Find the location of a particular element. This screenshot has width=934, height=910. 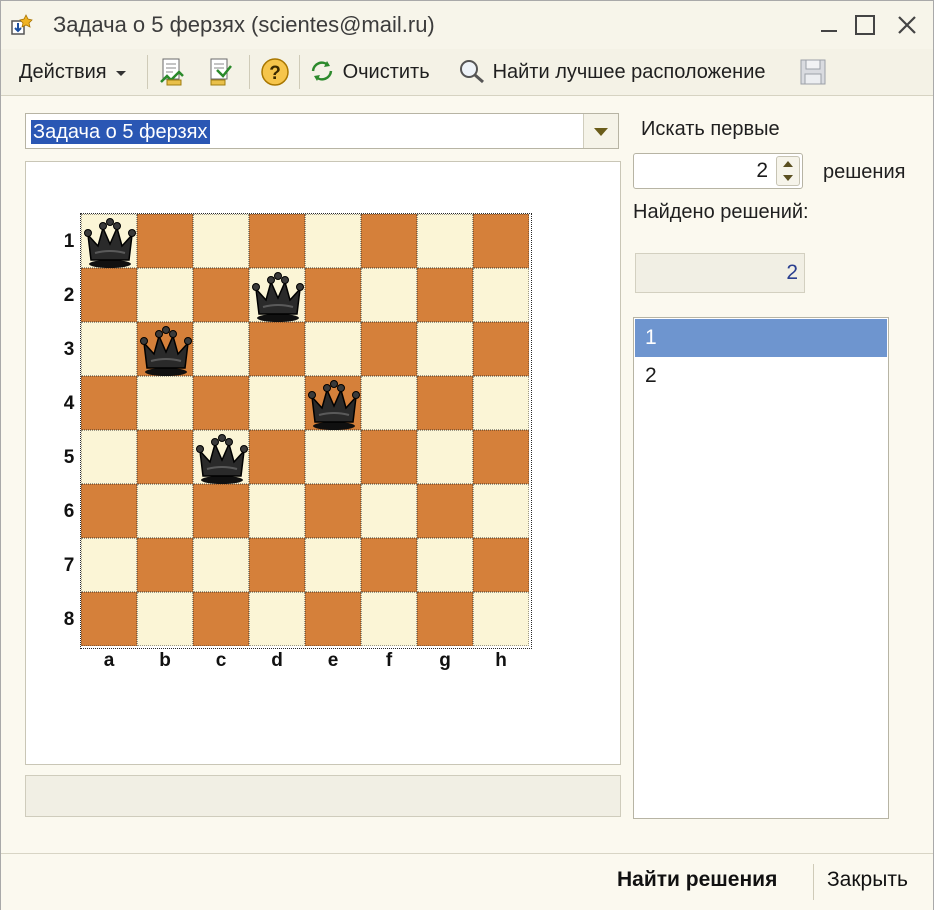

maximize-button is located at coordinates (865, 25).